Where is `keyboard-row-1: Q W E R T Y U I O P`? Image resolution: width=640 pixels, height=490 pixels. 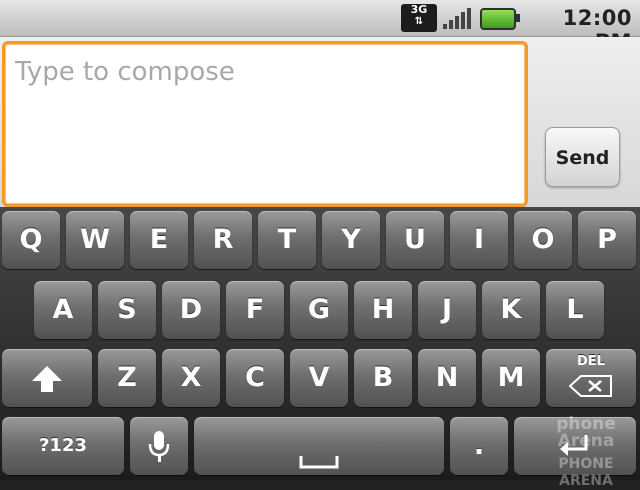 keyboard-row-1: Q W E R T Y U I O P is located at coordinates (320, 240).